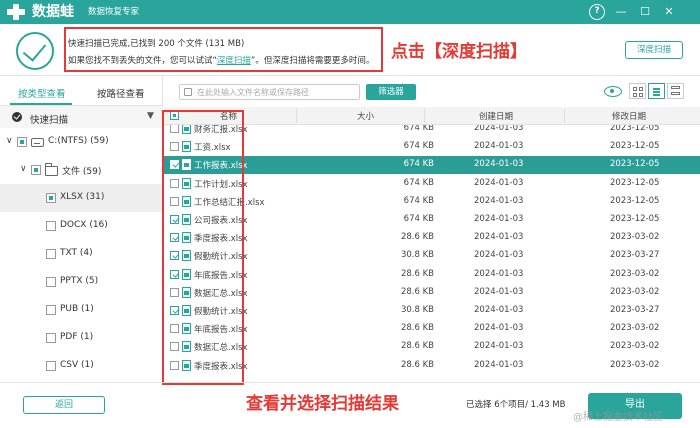 The width and height of the screenshot is (700, 428). I want to click on grid-view-button, so click(637, 91).